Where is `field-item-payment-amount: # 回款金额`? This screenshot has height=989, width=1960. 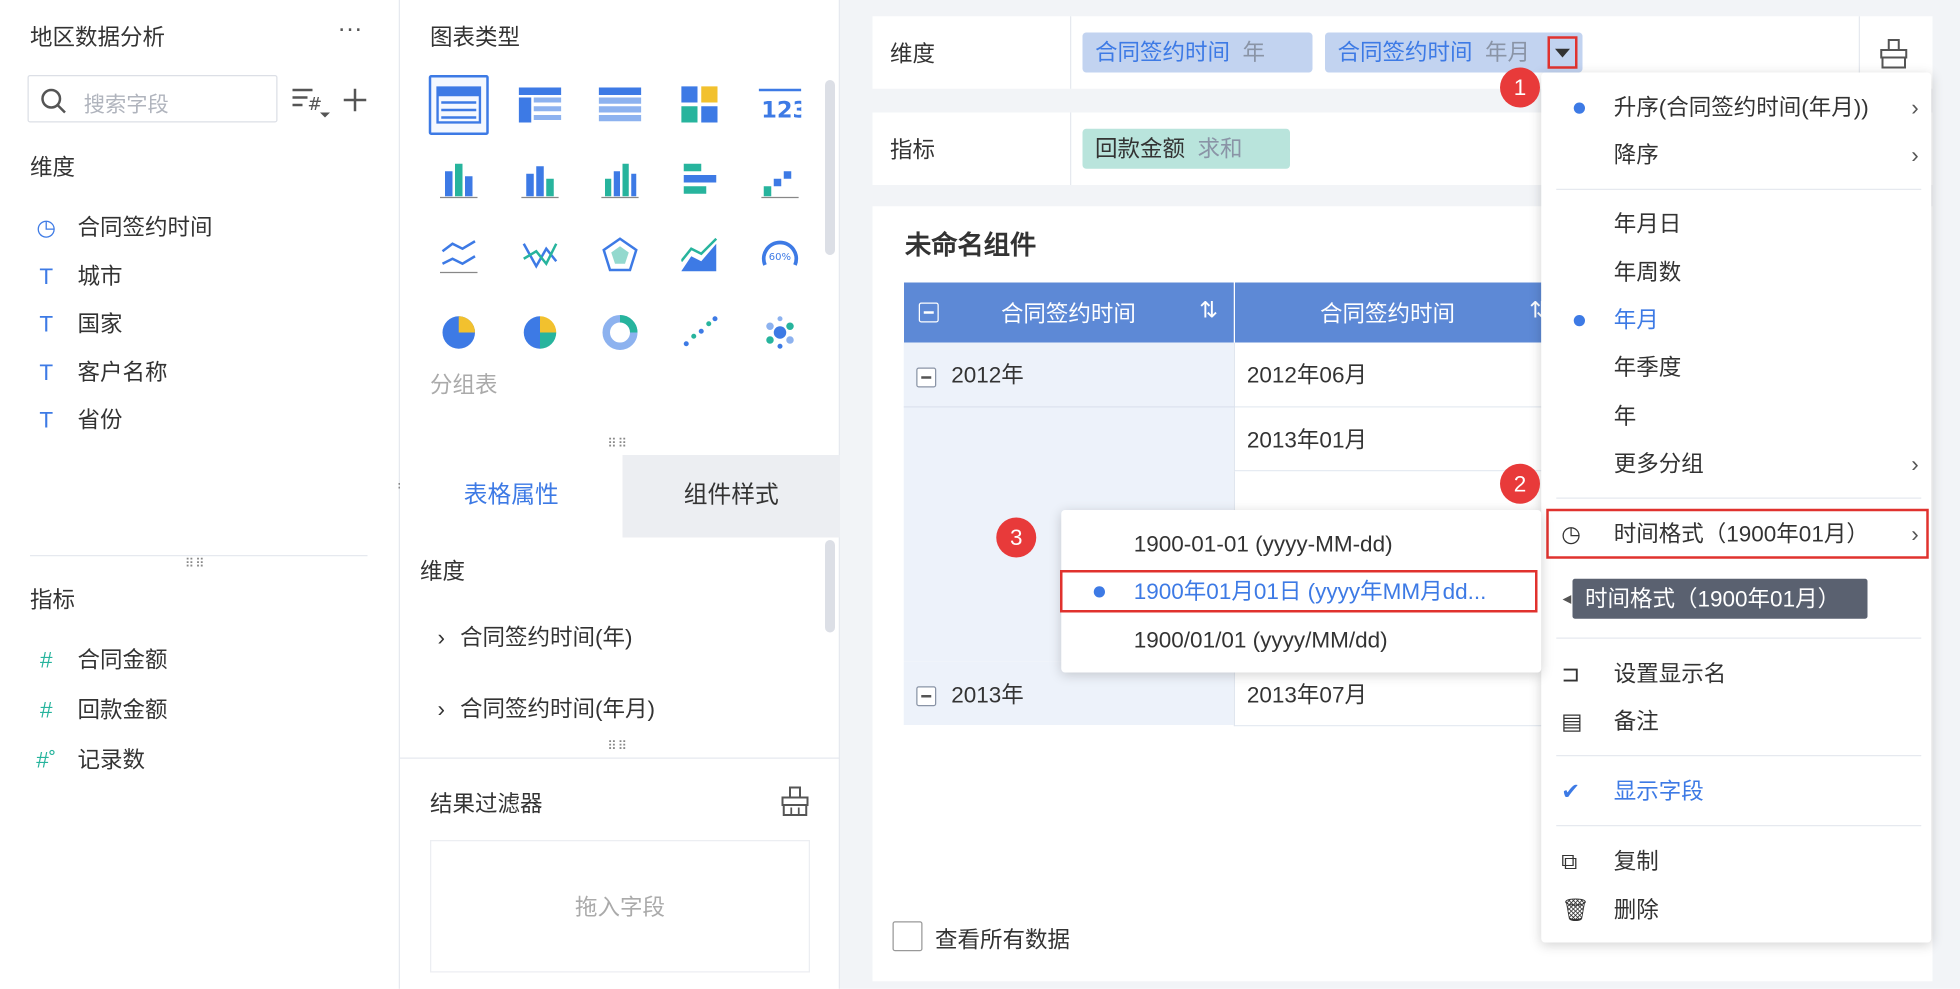 field-item-payment-amount: # 回款金额 is located at coordinates (99, 710).